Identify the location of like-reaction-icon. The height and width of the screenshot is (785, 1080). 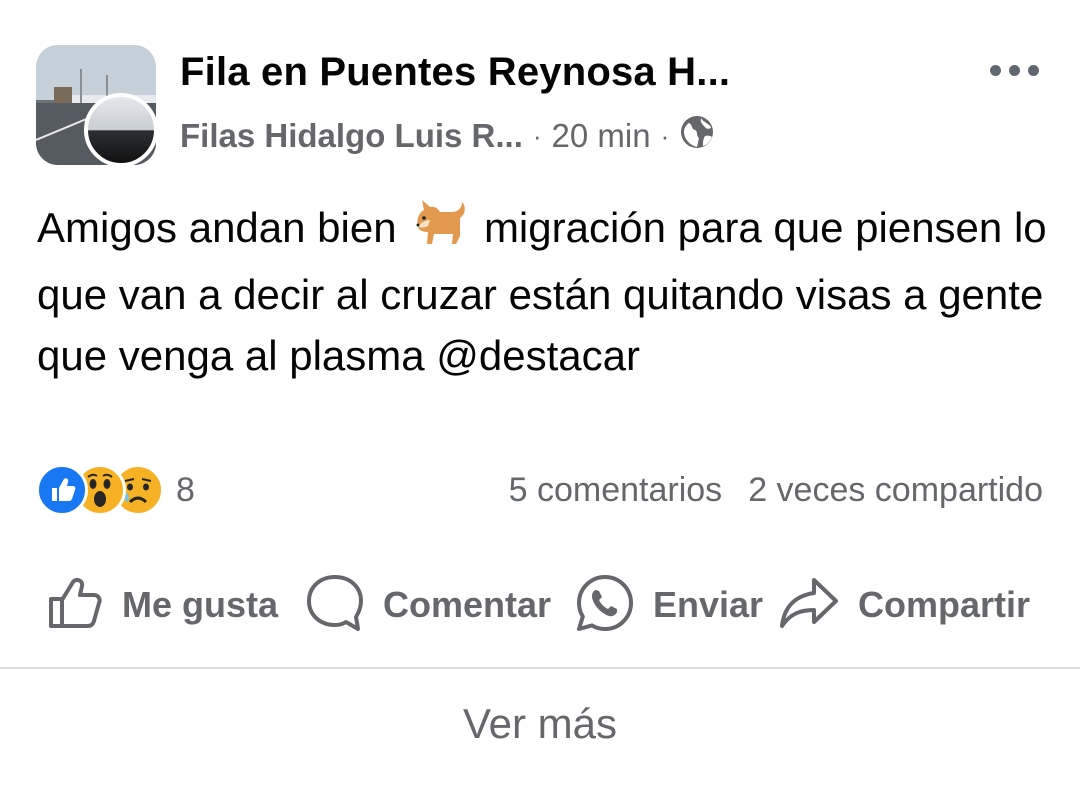
(62, 490).